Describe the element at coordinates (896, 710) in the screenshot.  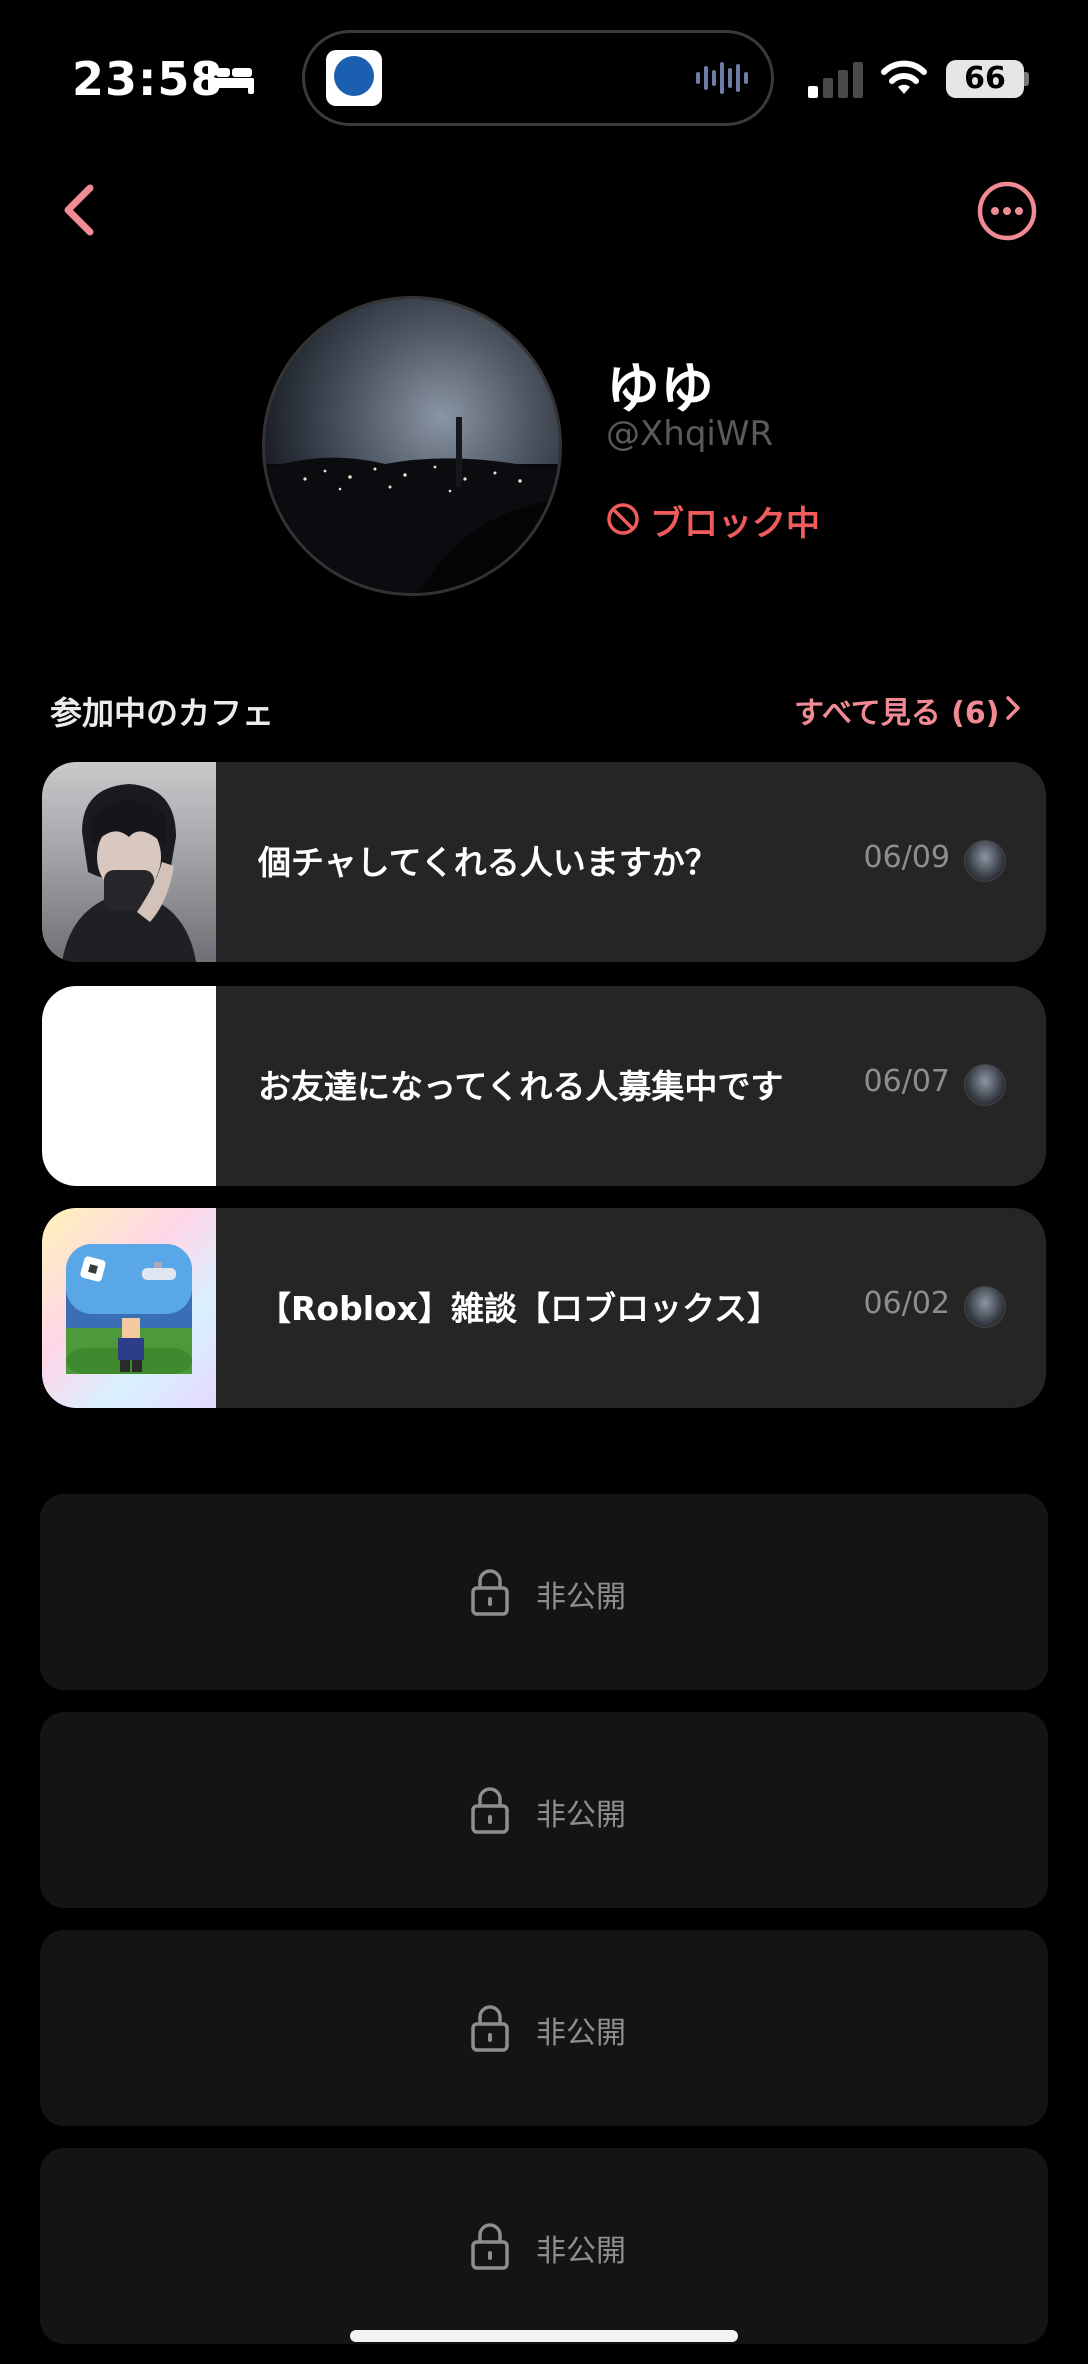
I see `see-all-link: すべて見る (6)` at that location.